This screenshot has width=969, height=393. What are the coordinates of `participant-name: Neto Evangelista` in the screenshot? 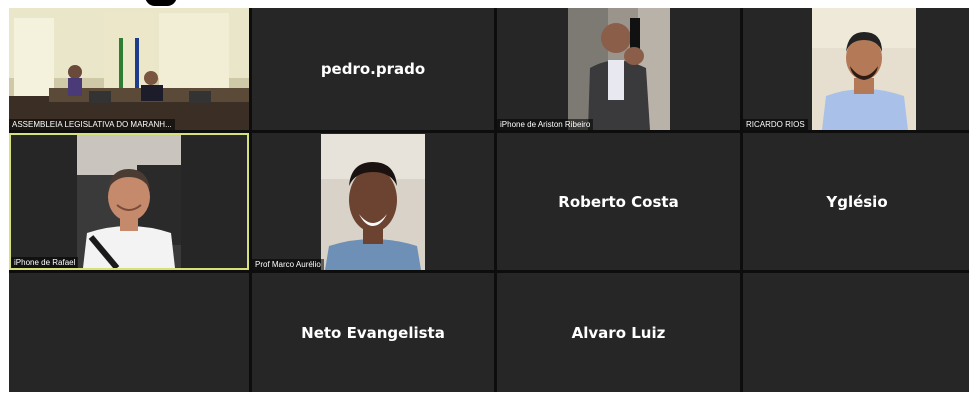 It's located at (373, 332).